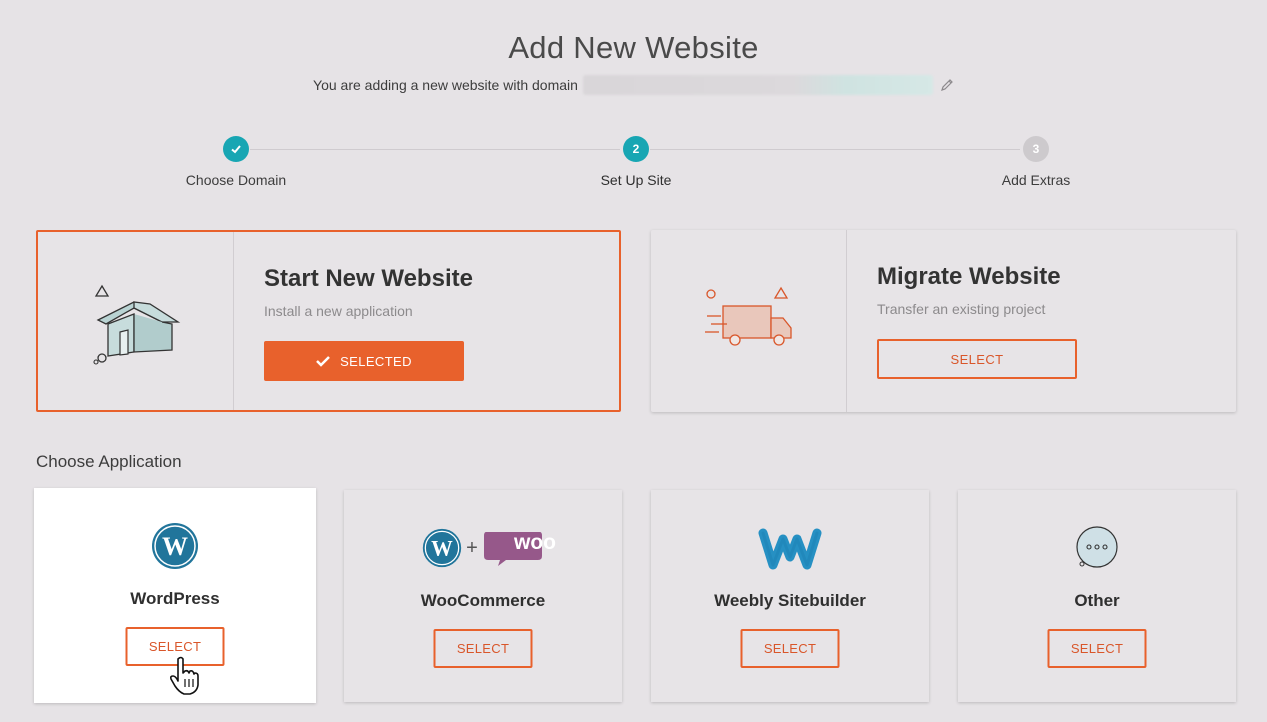 The width and height of the screenshot is (1267, 722). I want to click on wordpress-icon: W, so click(175, 546).